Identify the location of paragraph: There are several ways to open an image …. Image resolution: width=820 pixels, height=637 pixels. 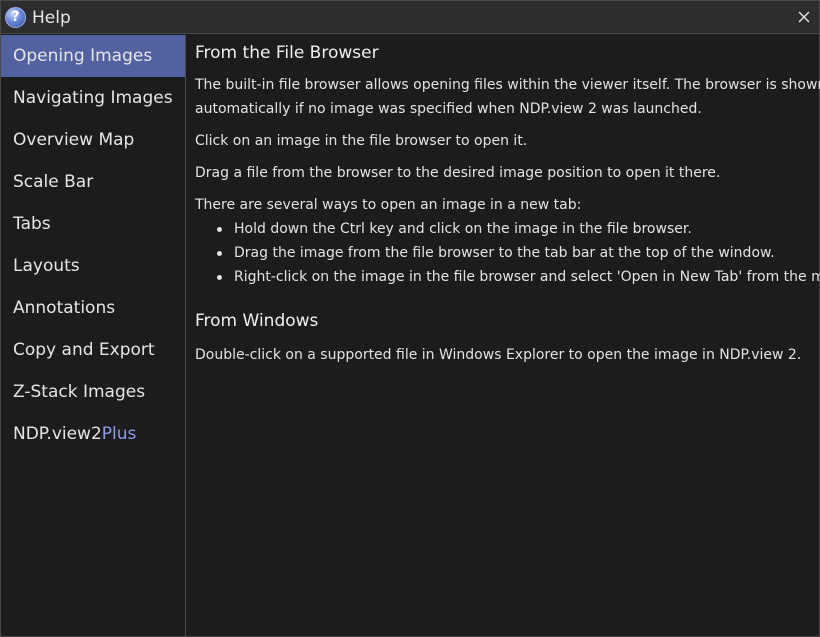
(388, 205).